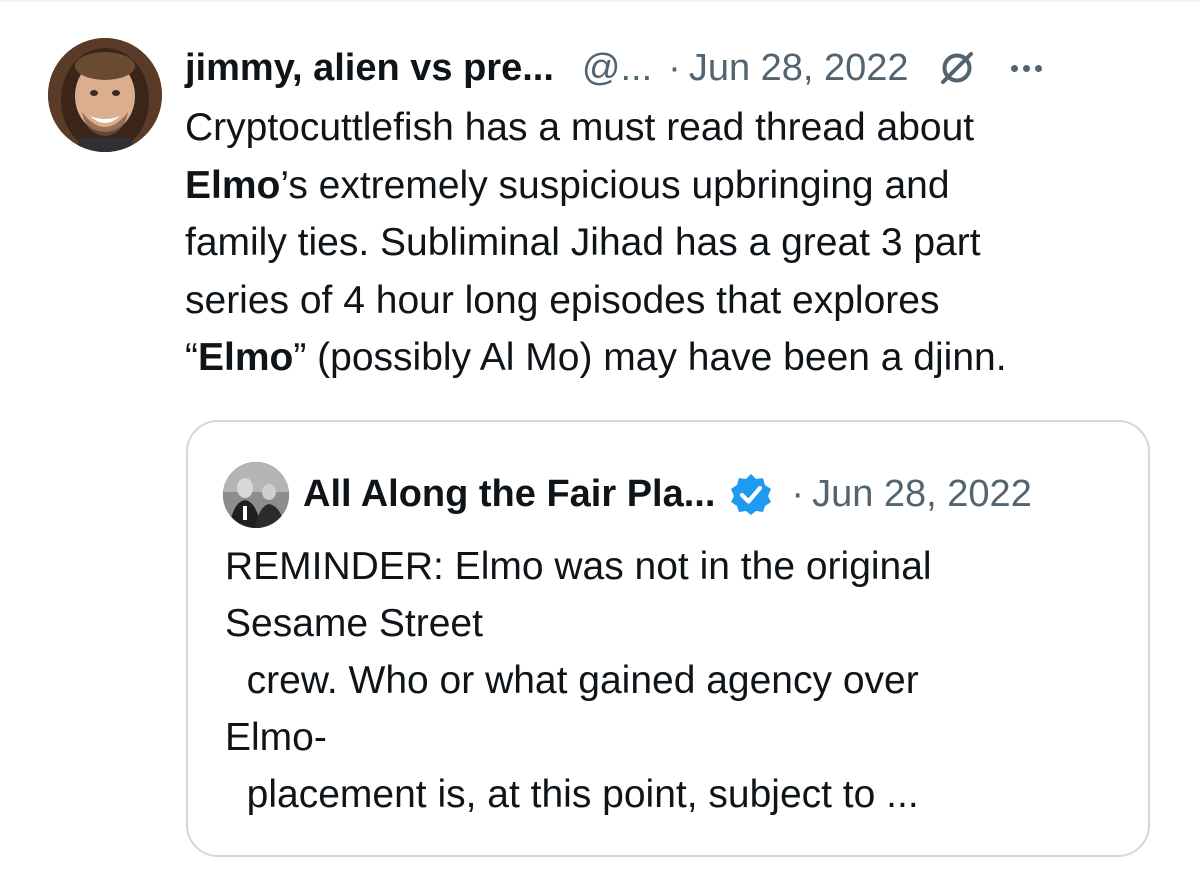 The image size is (1200, 869). Describe the element at coordinates (615, 185) in the screenshot. I see `text-run: ’s extremely suspicious upbringing and` at that location.